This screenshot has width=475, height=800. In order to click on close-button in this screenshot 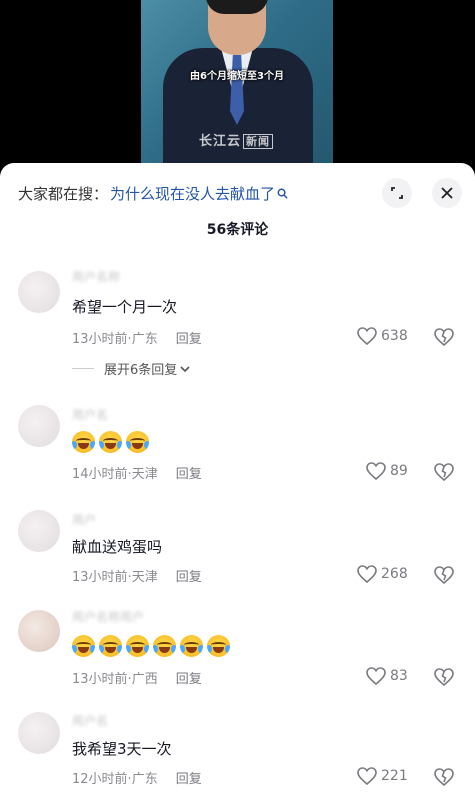, I will do `click(447, 193)`.